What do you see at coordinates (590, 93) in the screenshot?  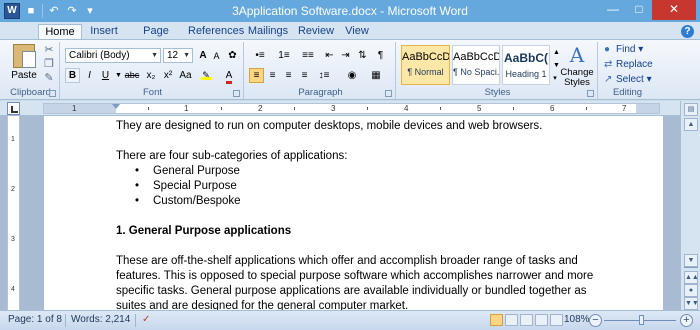 I see `styles-launcher-icon` at bounding box center [590, 93].